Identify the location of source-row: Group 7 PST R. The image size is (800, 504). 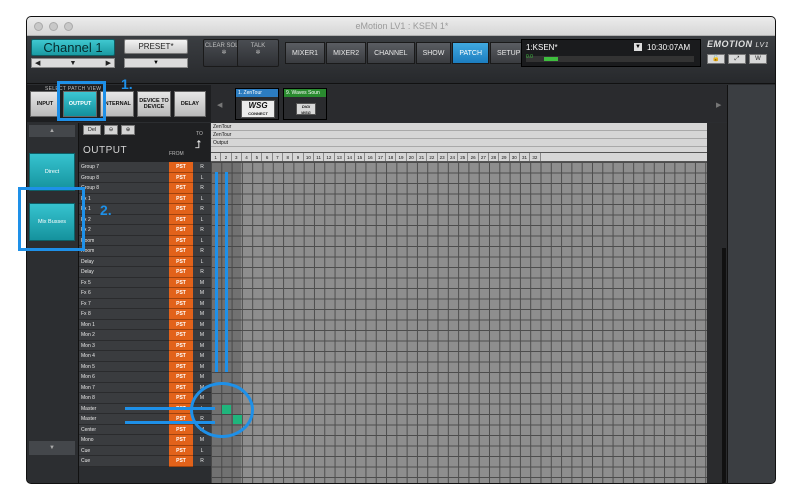
(145, 167).